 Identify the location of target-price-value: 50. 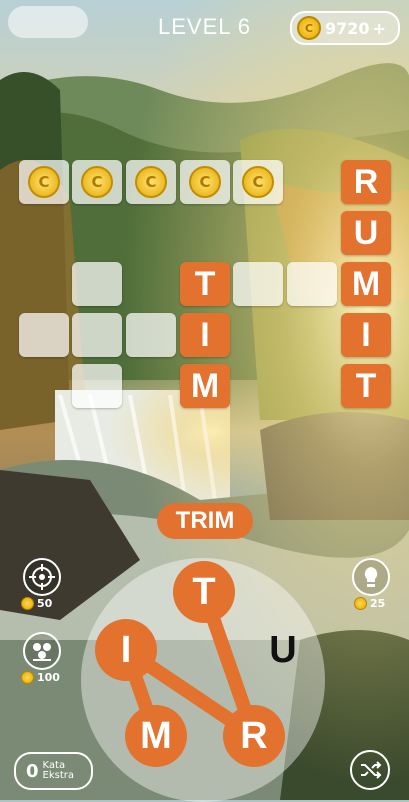
(45, 603).